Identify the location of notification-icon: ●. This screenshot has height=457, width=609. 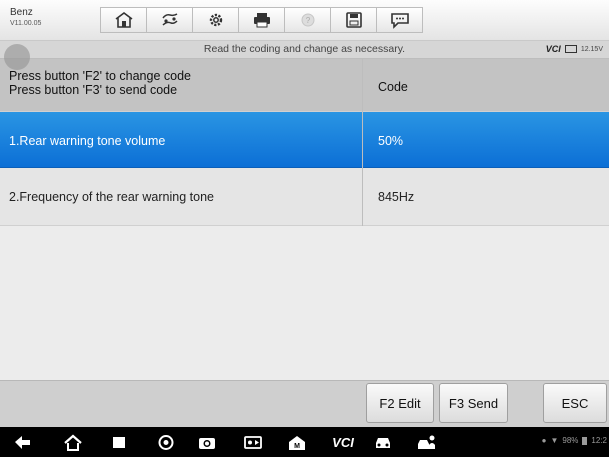
(544, 440).